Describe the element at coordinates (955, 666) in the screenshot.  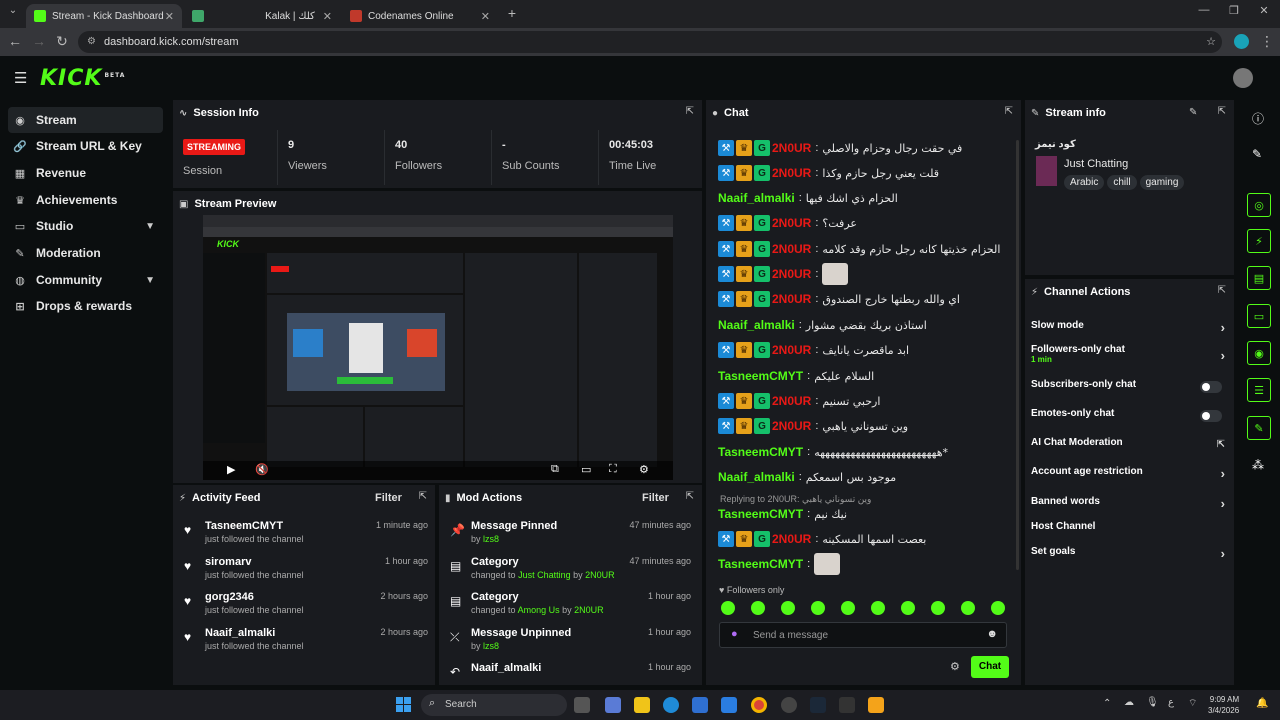
I see `chat-settings-gear-icon: ⚙` at that location.